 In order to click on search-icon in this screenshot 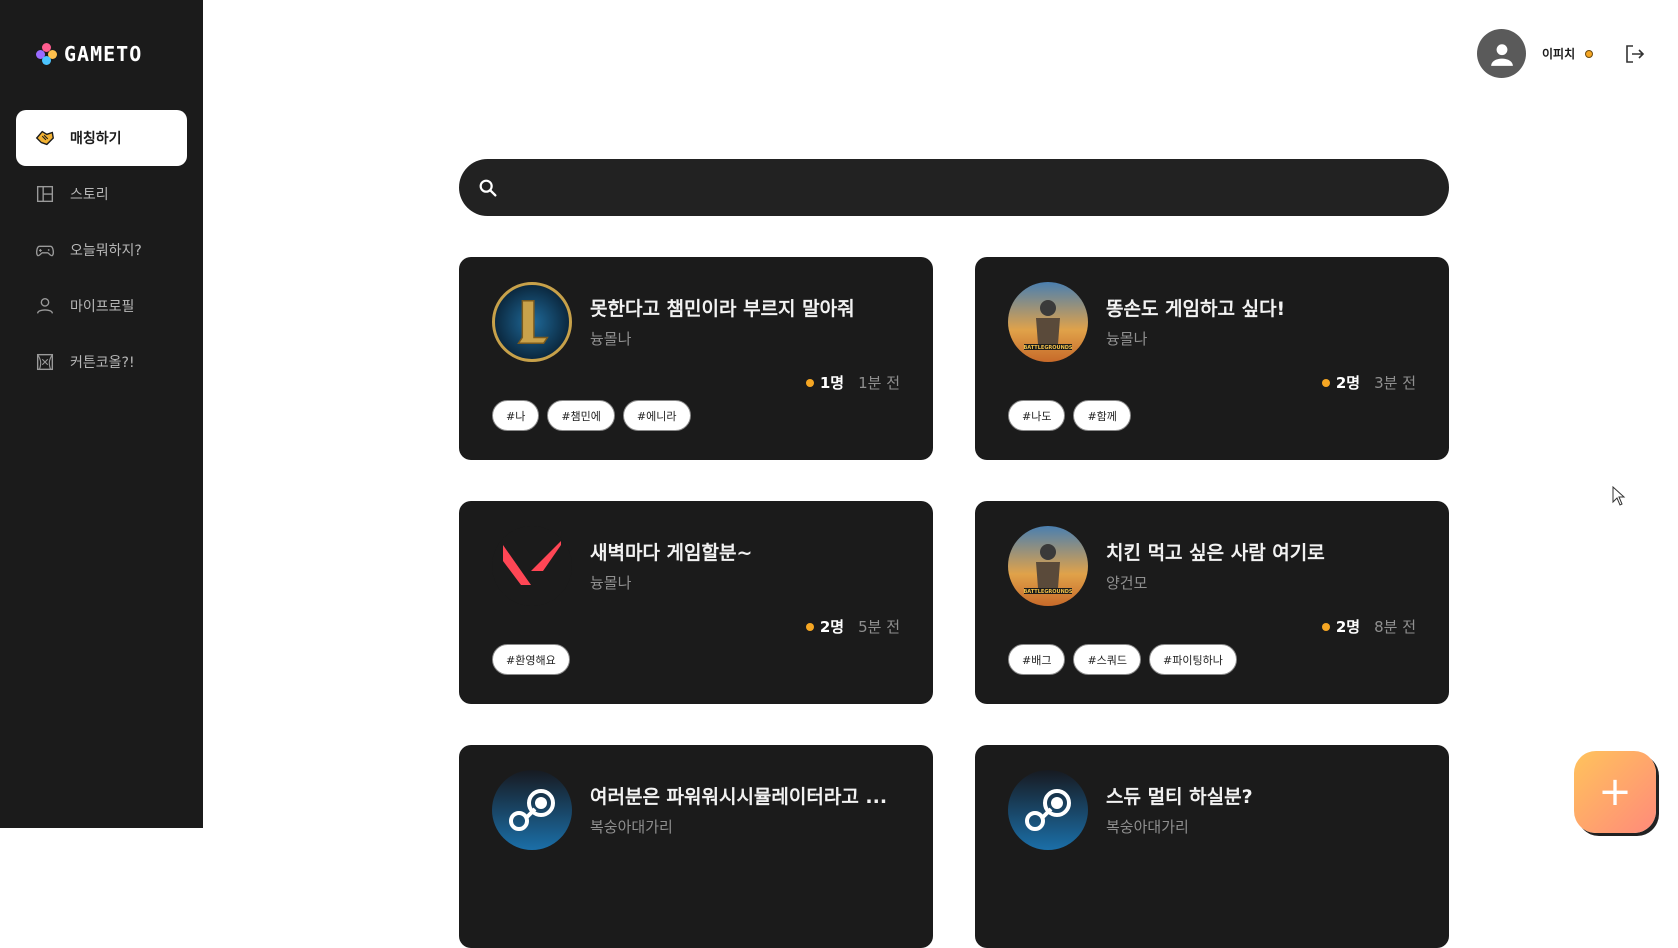, I will do `click(488, 188)`.